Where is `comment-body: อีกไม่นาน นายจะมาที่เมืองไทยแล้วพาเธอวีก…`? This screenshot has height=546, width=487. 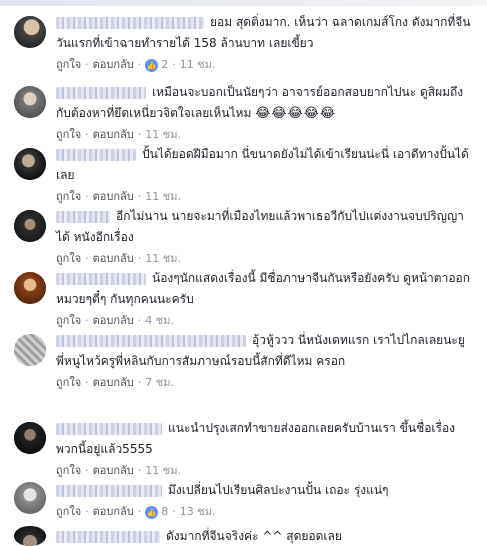 comment-body: อีกไม่นาน นายจะมาที่เมืองไทยแล้วพาเธอวีก… is located at coordinates (265, 236).